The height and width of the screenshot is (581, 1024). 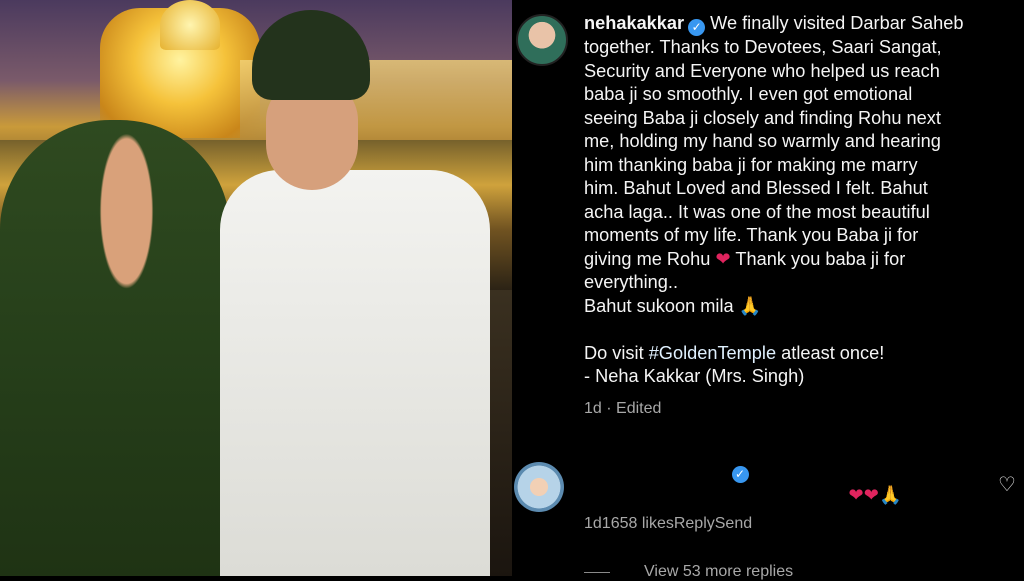 I want to click on author-username: nehakakkar, so click(x=634, y=23).